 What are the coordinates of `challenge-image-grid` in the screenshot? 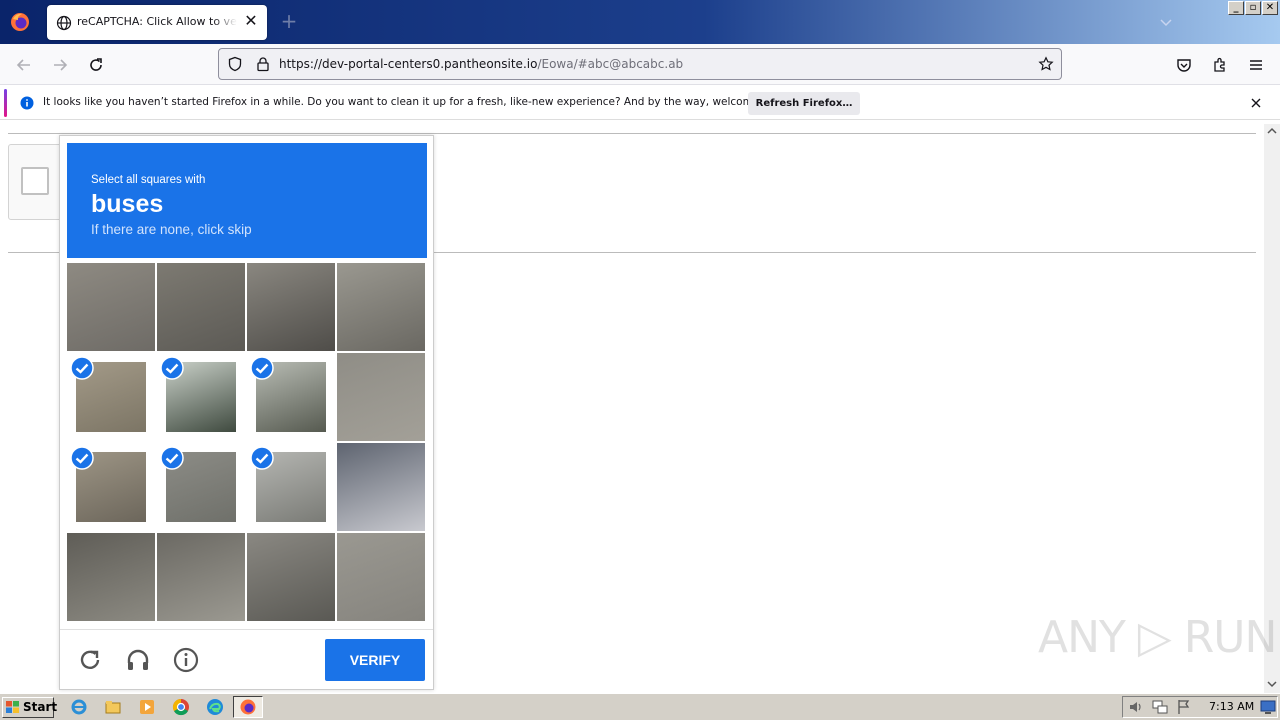 It's located at (247, 443).